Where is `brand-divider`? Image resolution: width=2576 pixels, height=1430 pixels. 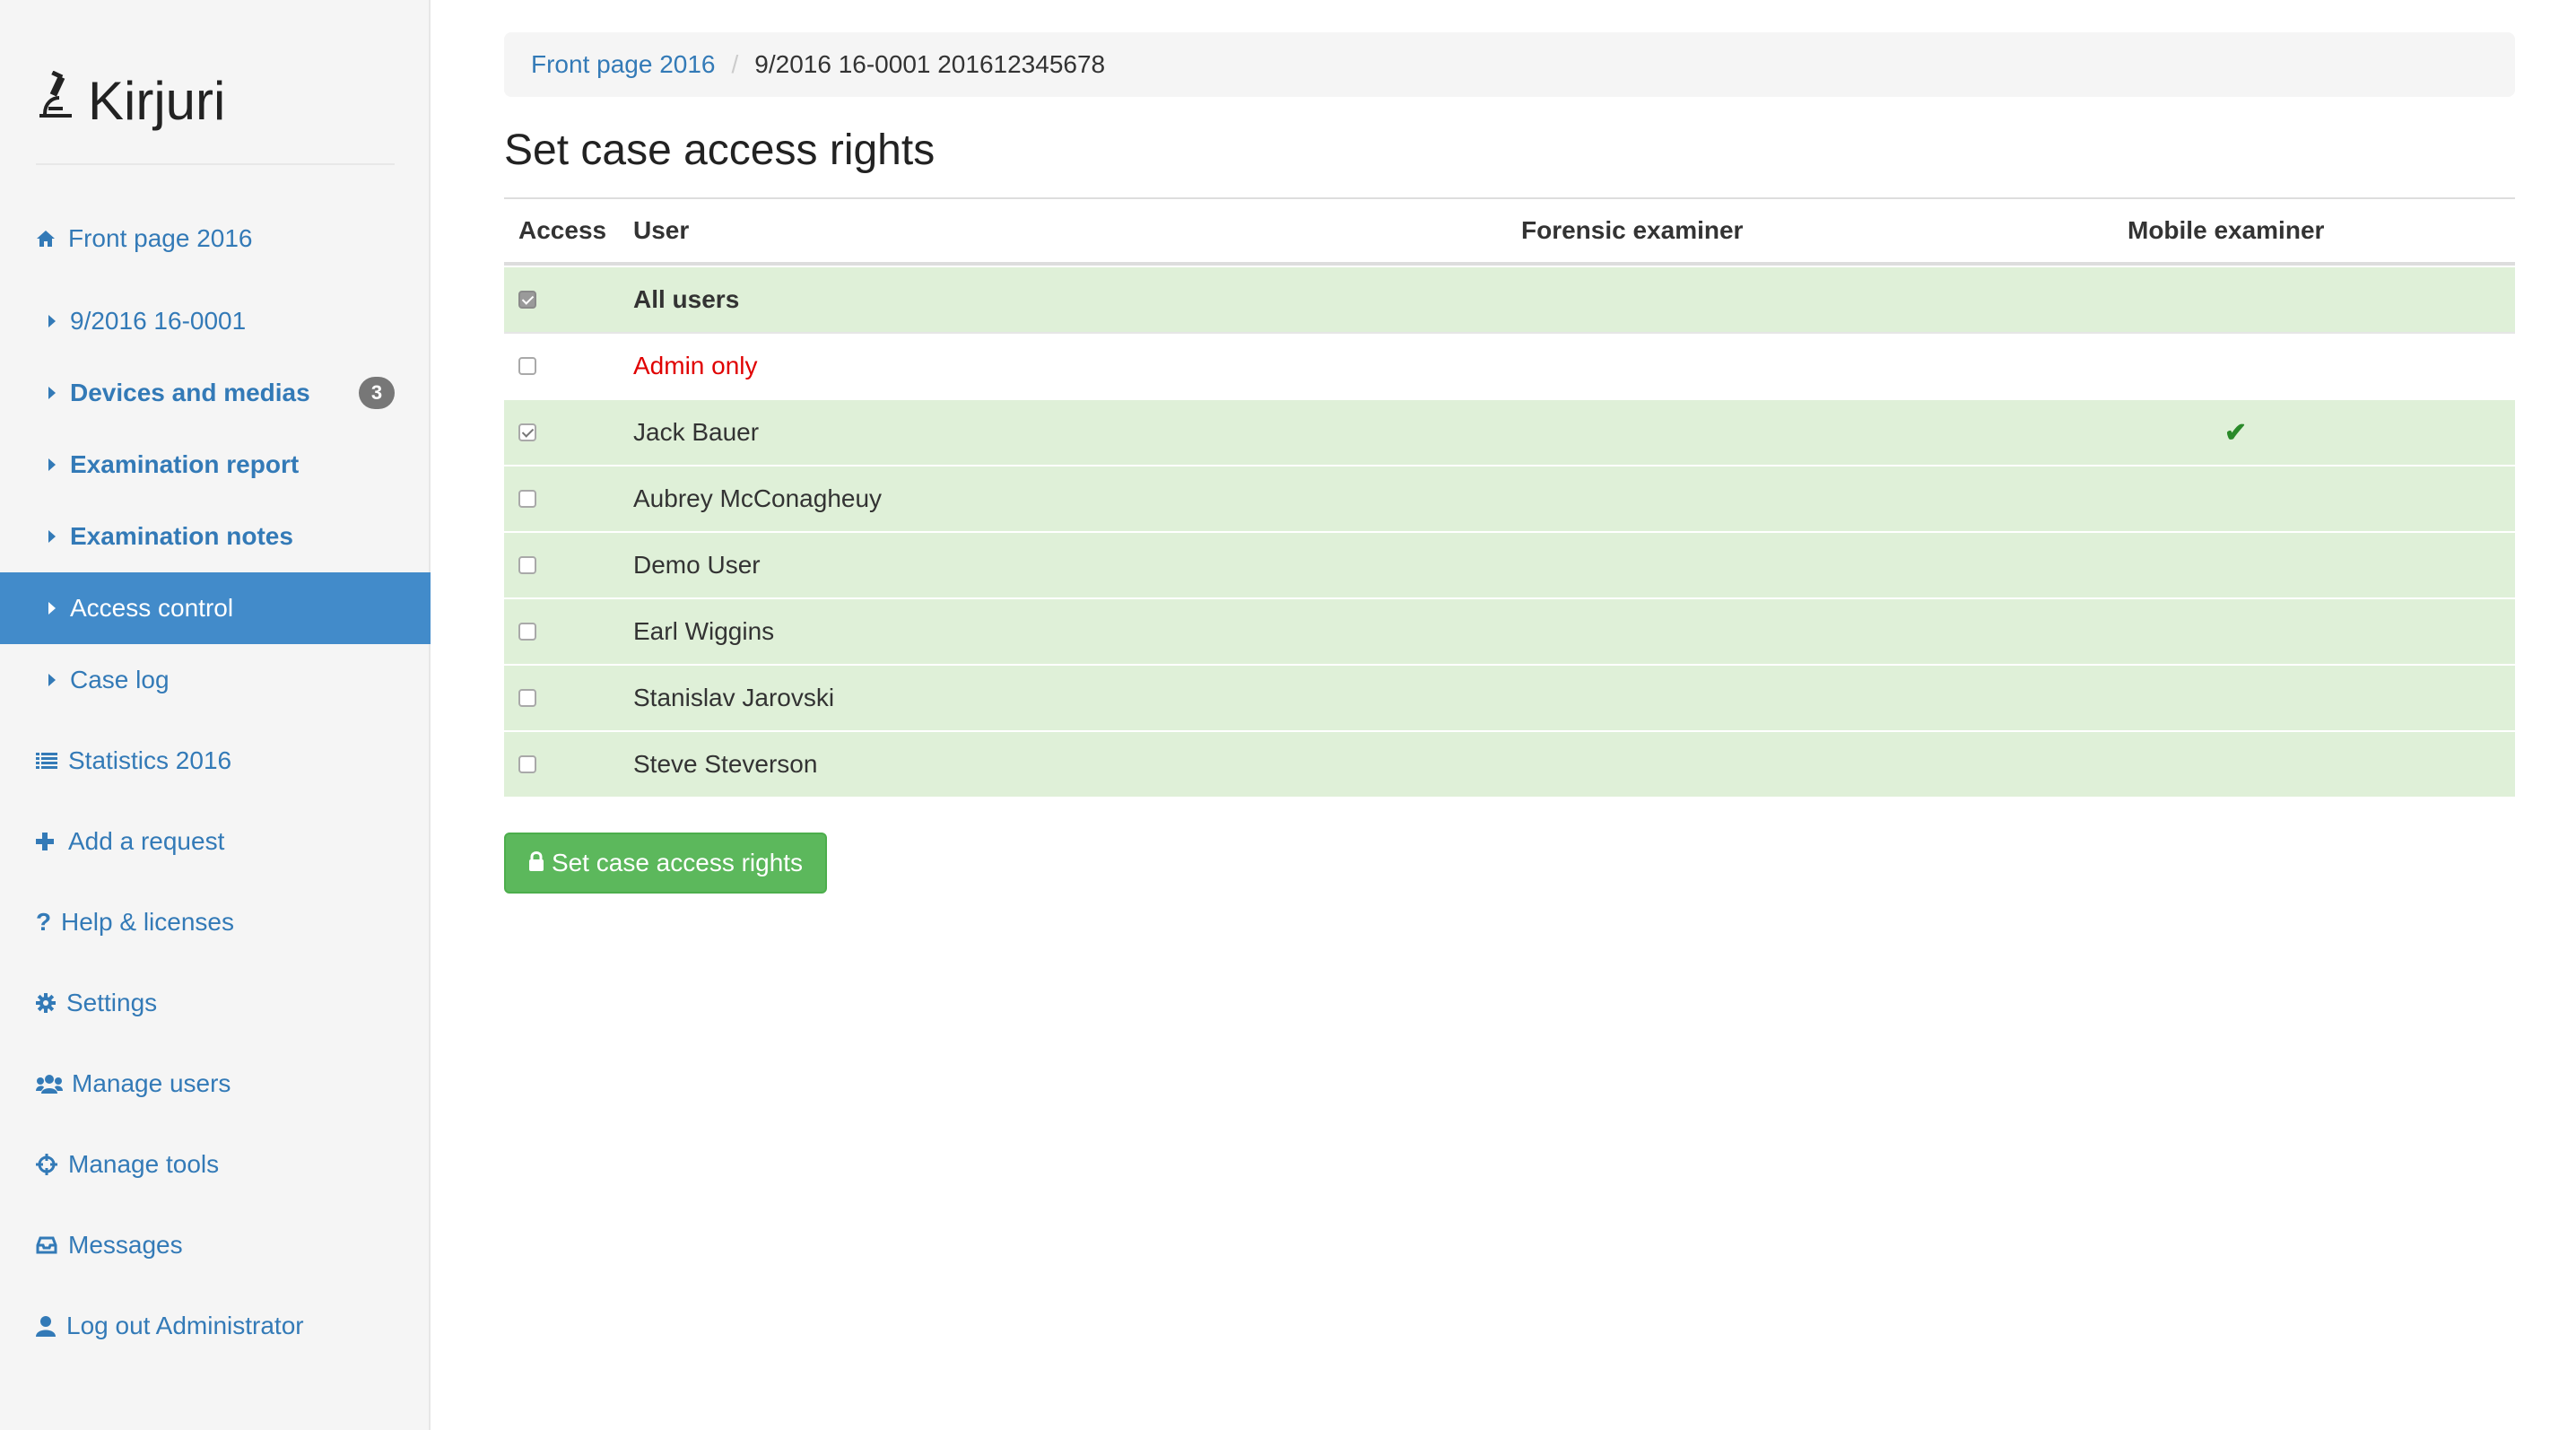
brand-divider is located at coordinates (215, 164).